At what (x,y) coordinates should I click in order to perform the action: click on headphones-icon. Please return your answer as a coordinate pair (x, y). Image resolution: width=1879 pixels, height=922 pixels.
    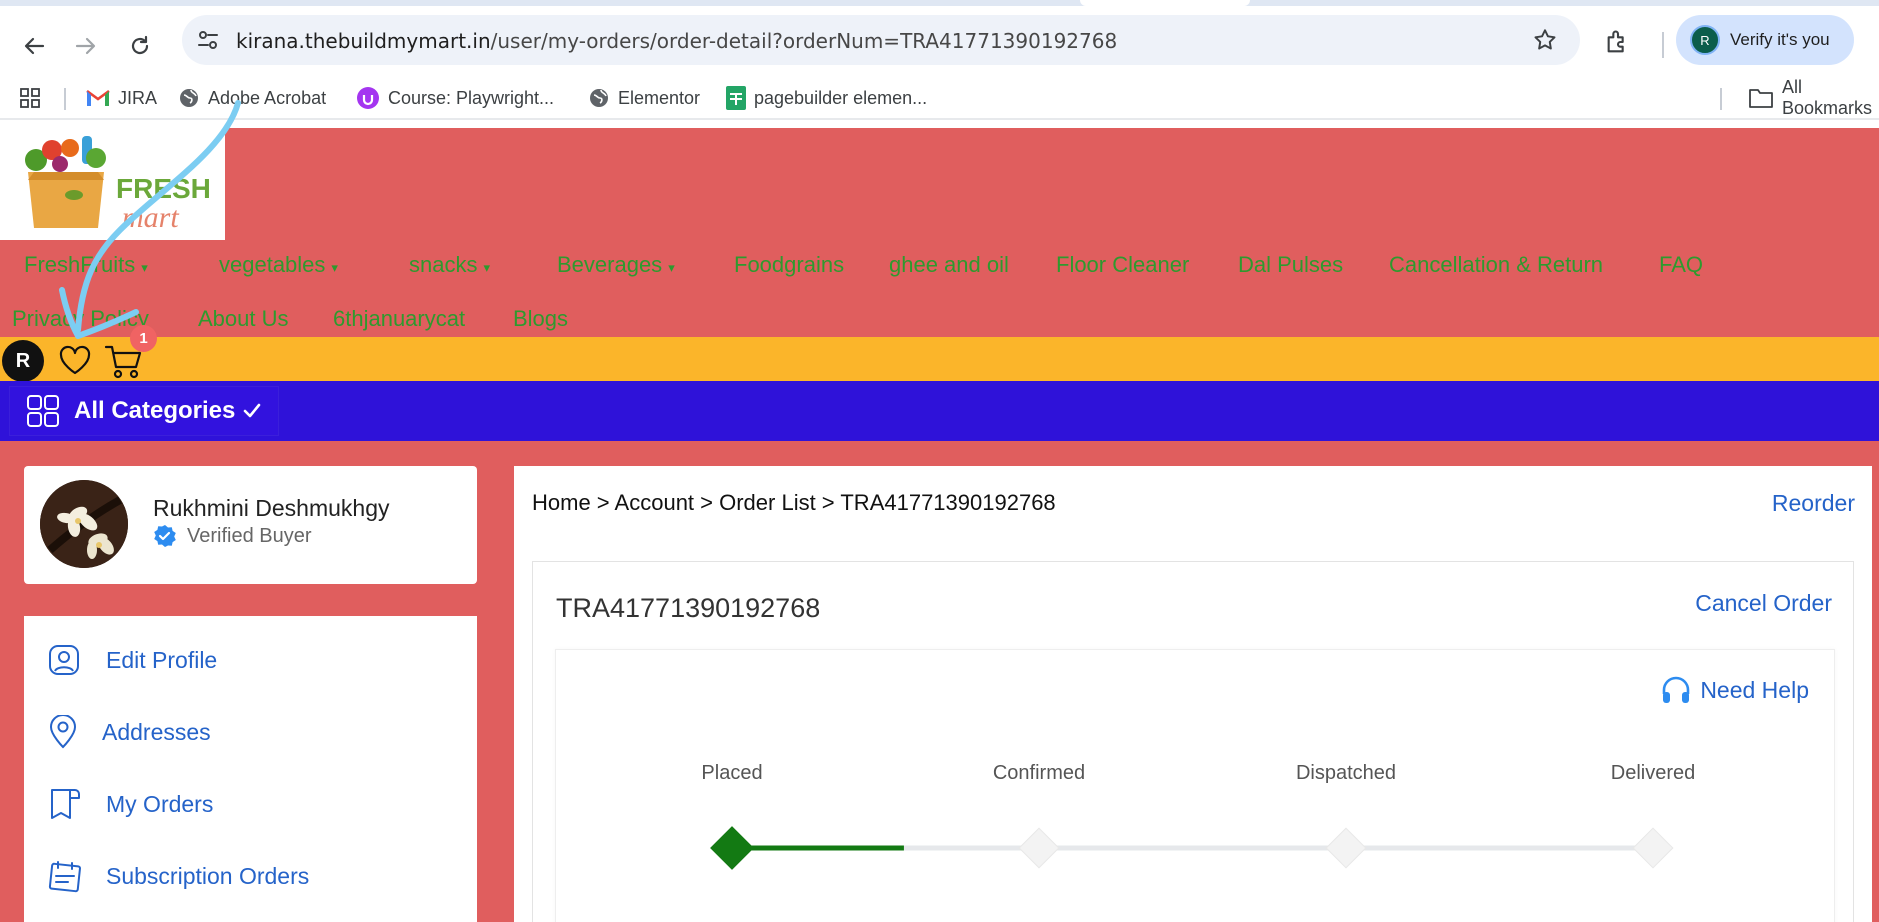
    Looking at the image, I should click on (1676, 689).